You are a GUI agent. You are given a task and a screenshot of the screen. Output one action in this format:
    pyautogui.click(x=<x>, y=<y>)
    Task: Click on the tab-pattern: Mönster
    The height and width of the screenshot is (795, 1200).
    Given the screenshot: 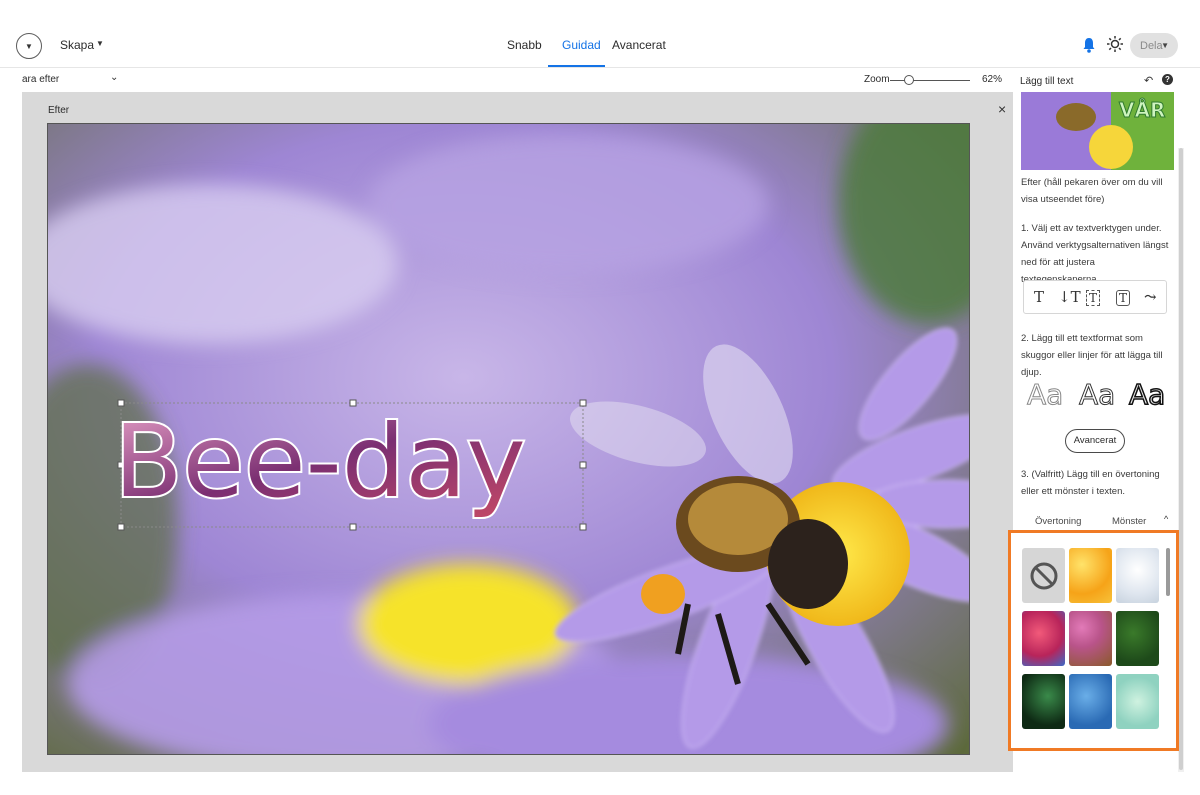 What is the action you would take?
    pyautogui.click(x=1129, y=521)
    